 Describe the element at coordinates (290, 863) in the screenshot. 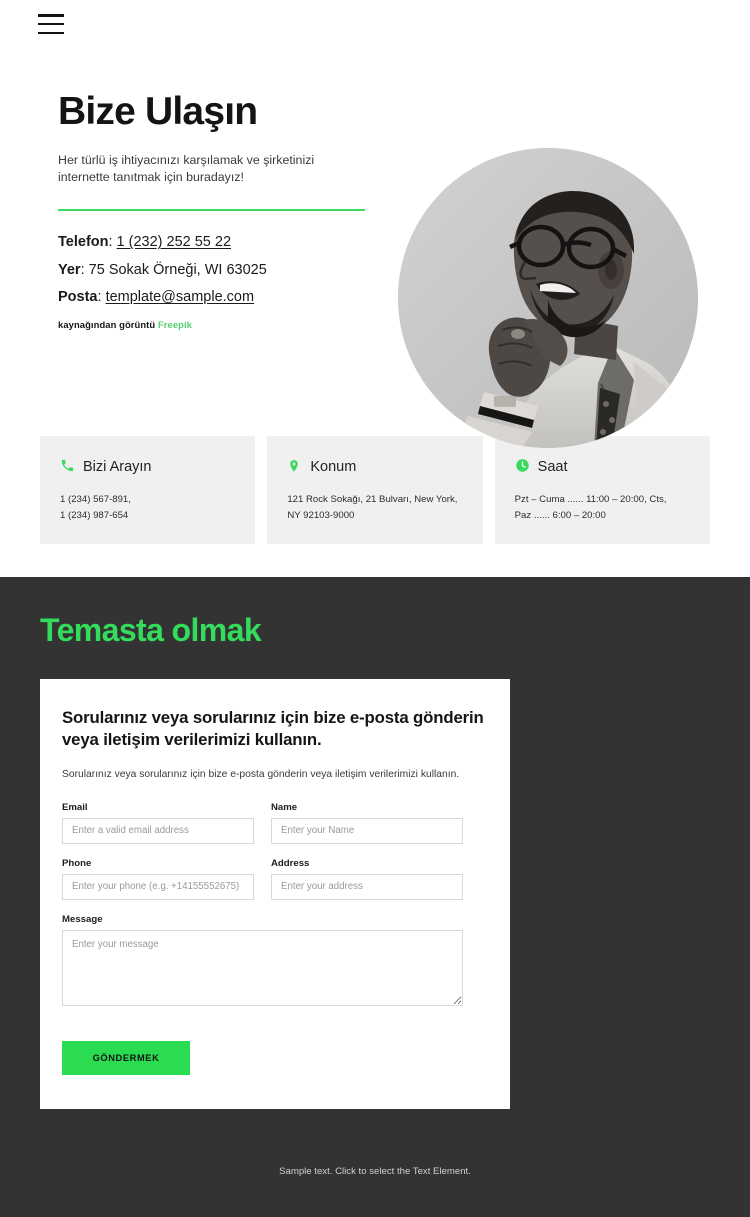

I see `address-label: Address` at that location.